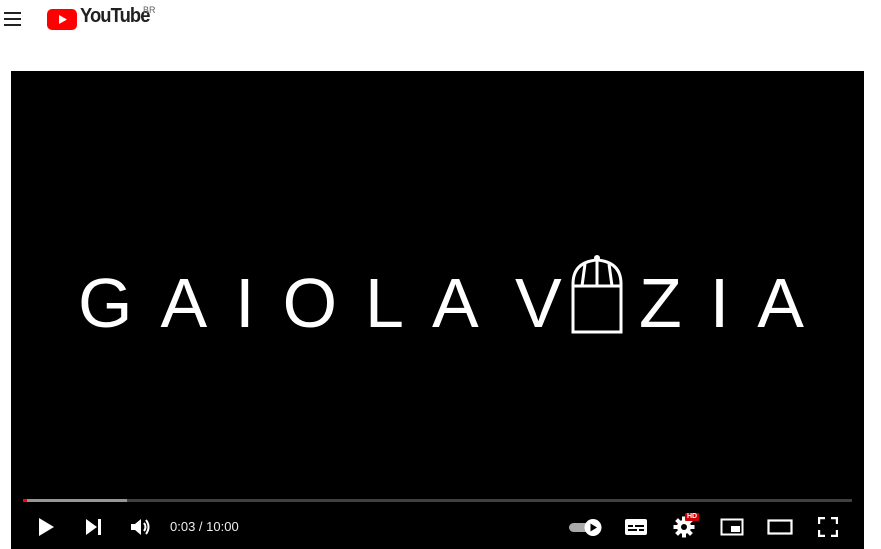 The width and height of the screenshot is (881, 549). What do you see at coordinates (62, 20) in the screenshot?
I see `youtube-logo-icon` at bounding box center [62, 20].